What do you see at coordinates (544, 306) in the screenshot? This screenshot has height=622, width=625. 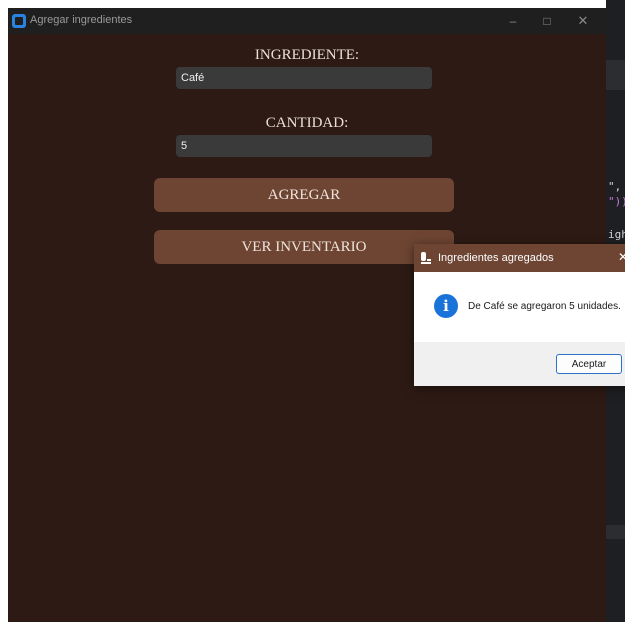 I see `dialog-message: De Café se agregaron 5 unidades.` at bounding box center [544, 306].